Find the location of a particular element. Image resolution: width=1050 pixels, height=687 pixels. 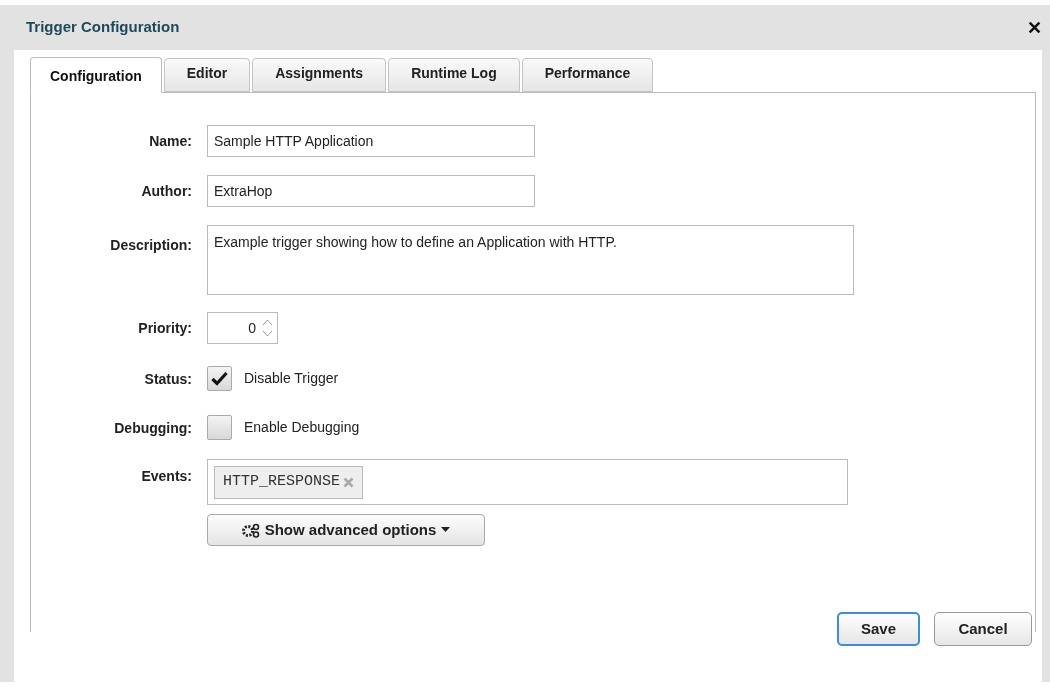

checkbox-label: Disable Trigger is located at coordinates (291, 378).